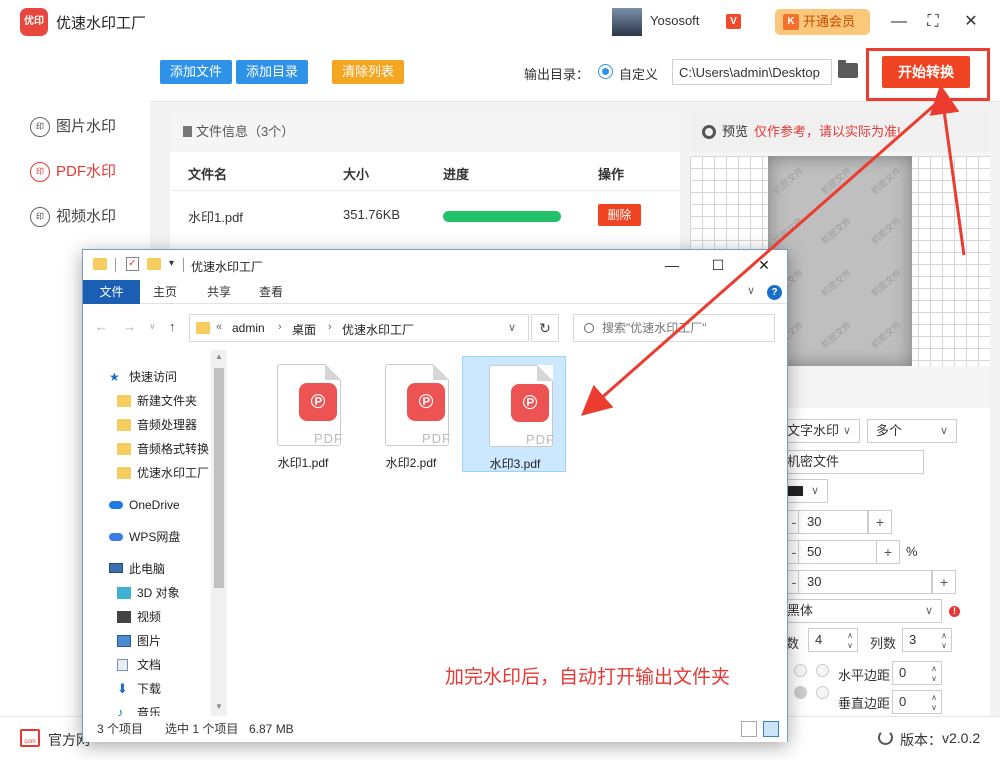 The width and height of the screenshot is (1000, 760). Describe the element at coordinates (502, 216) in the screenshot. I see `file-row-progress-bar` at that location.